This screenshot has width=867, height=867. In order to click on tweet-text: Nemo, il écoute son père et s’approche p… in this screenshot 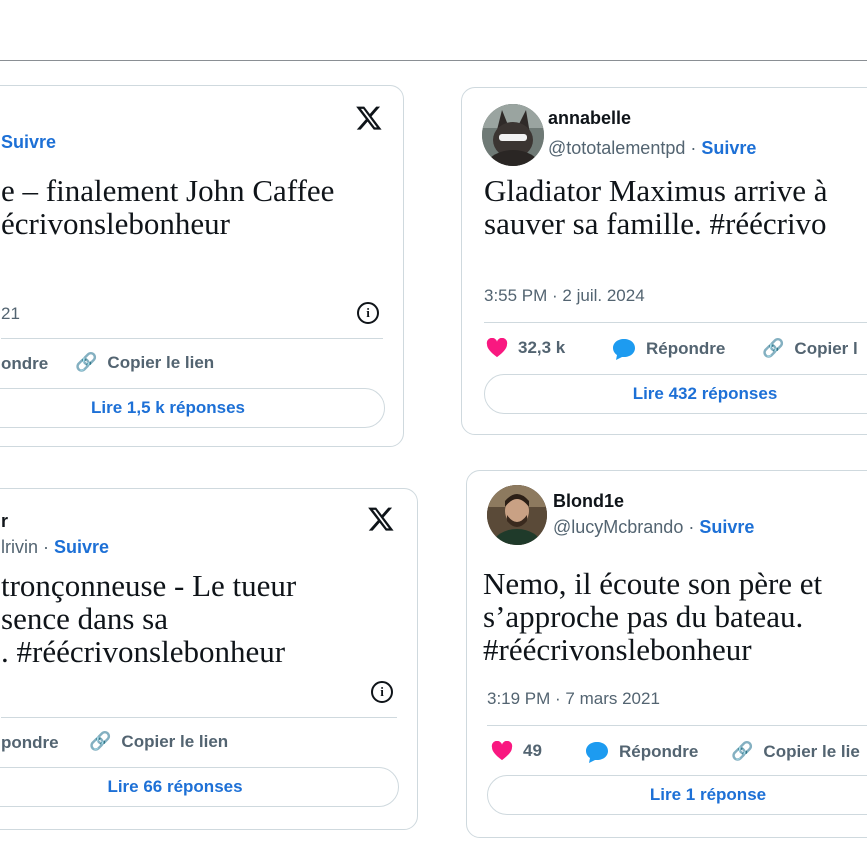, I will do `click(653, 616)`.